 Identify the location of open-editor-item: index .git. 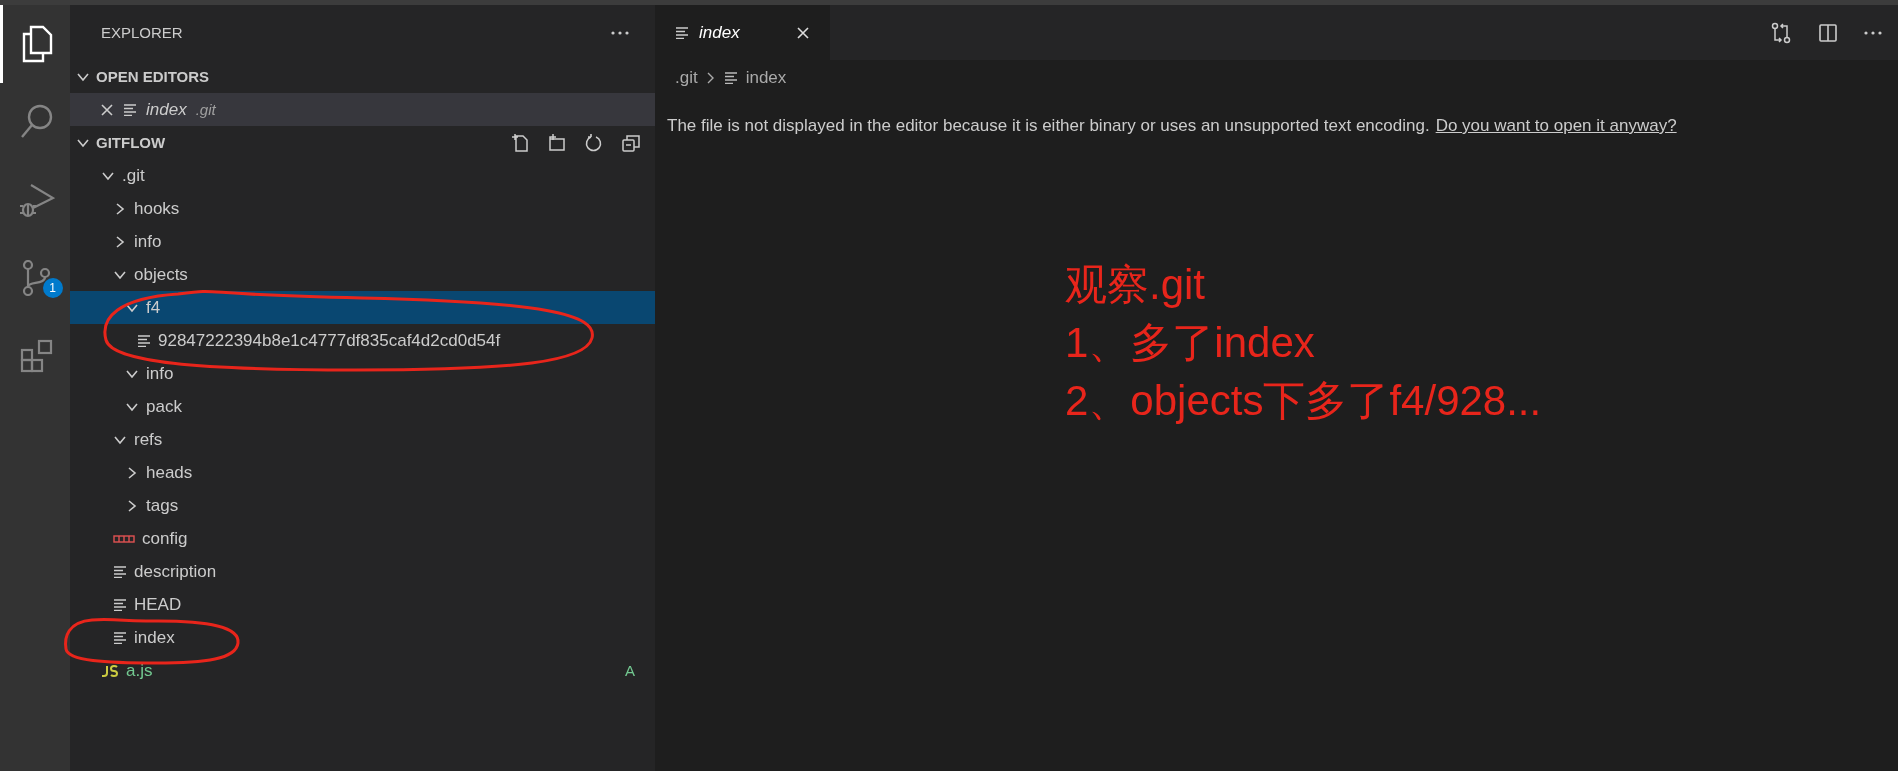
(362, 109).